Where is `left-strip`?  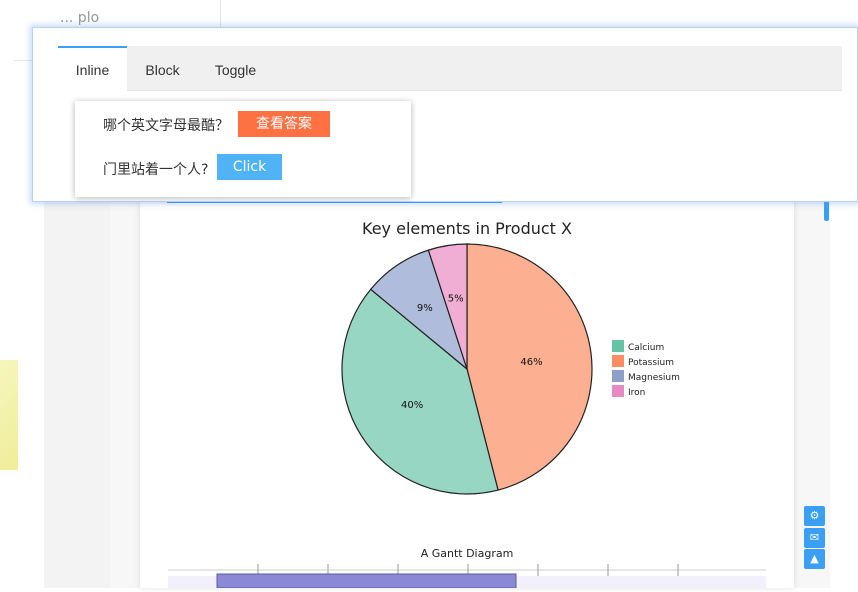 left-strip is located at coordinates (7, 294).